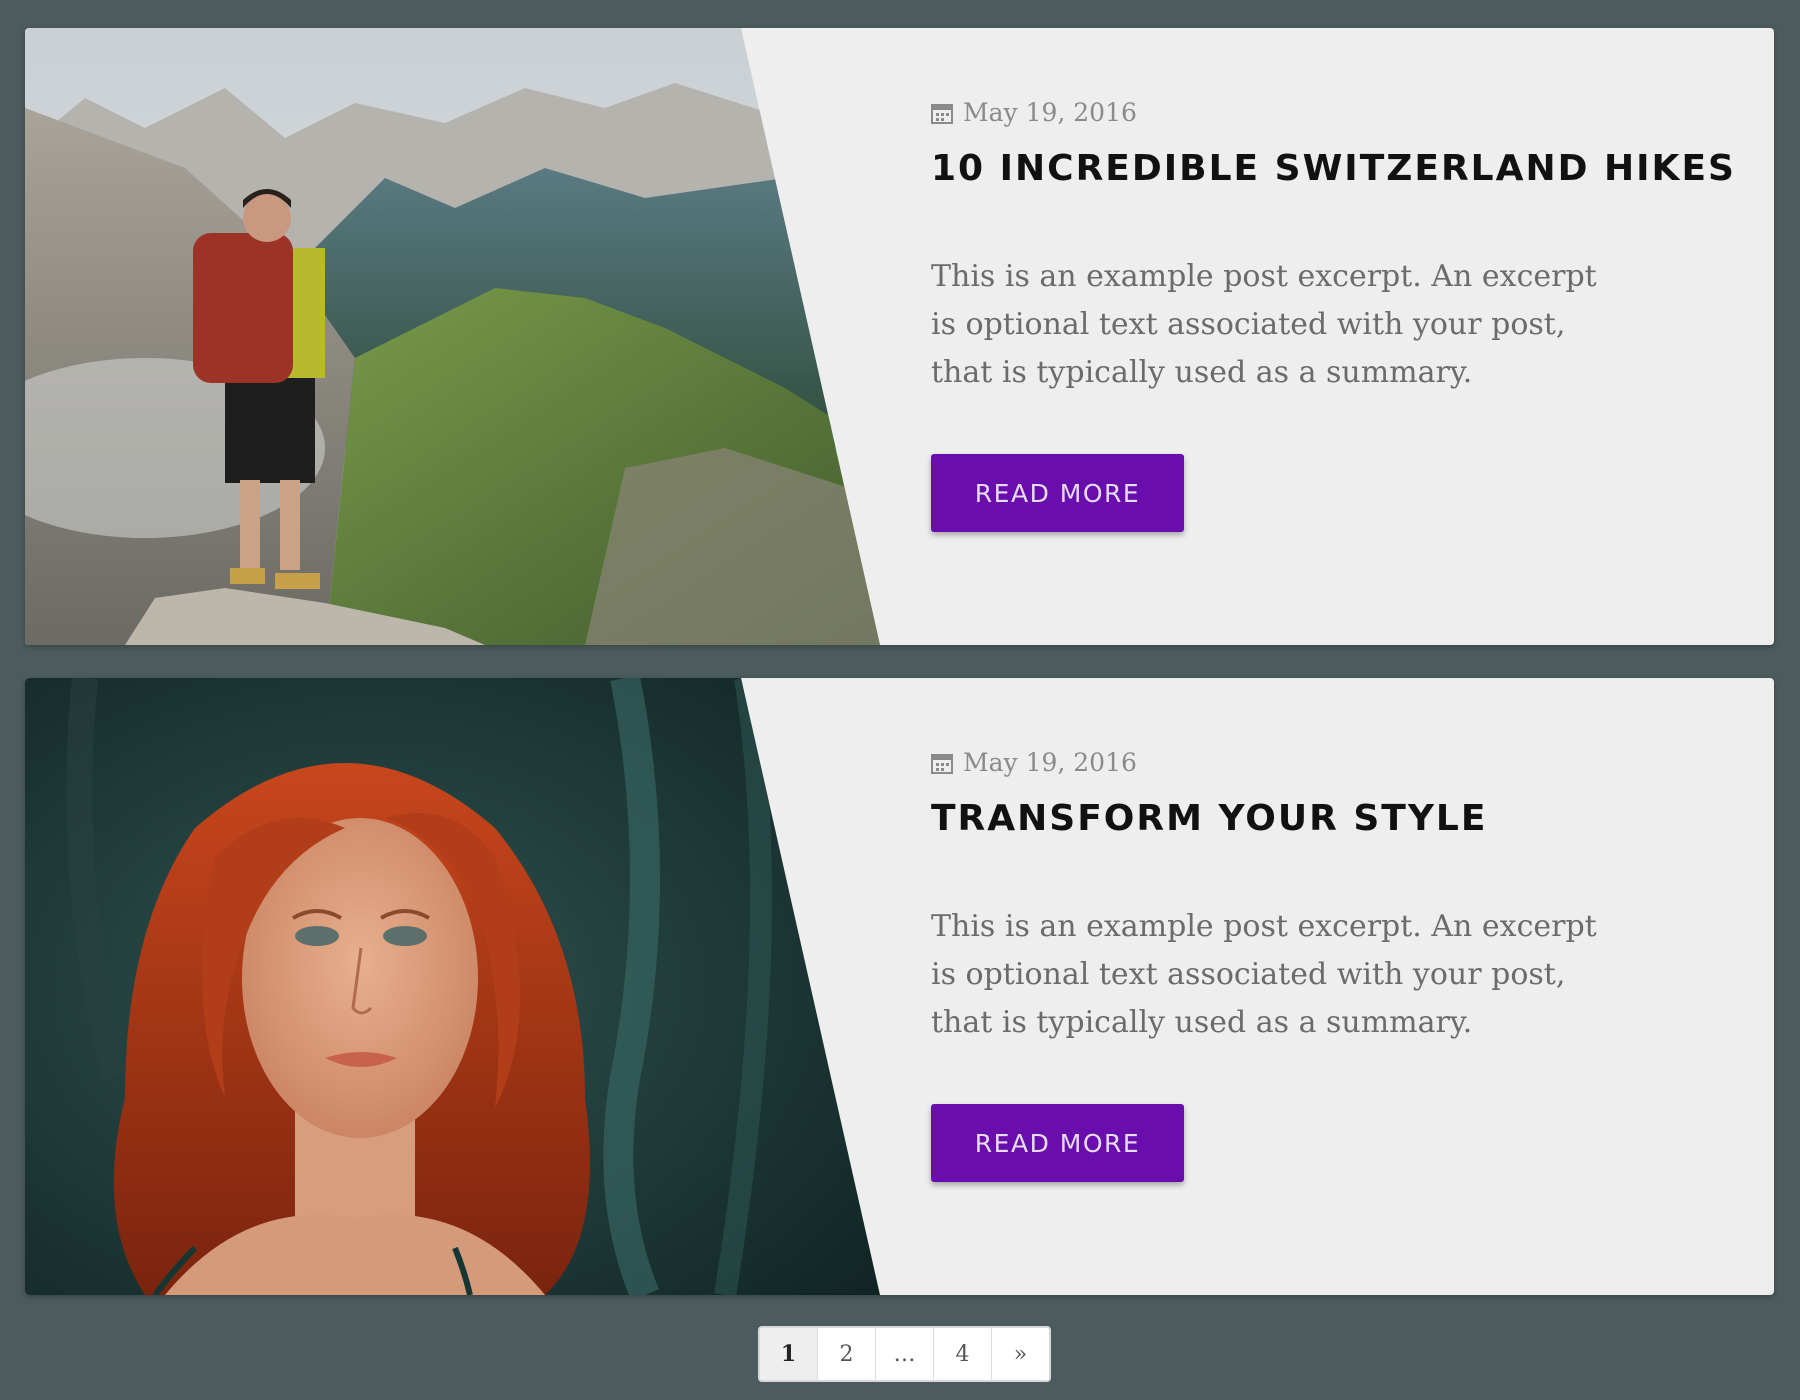 This screenshot has width=1800, height=1400. Describe the element at coordinates (847, 1354) in the screenshot. I see `page-2-button: 2` at that location.